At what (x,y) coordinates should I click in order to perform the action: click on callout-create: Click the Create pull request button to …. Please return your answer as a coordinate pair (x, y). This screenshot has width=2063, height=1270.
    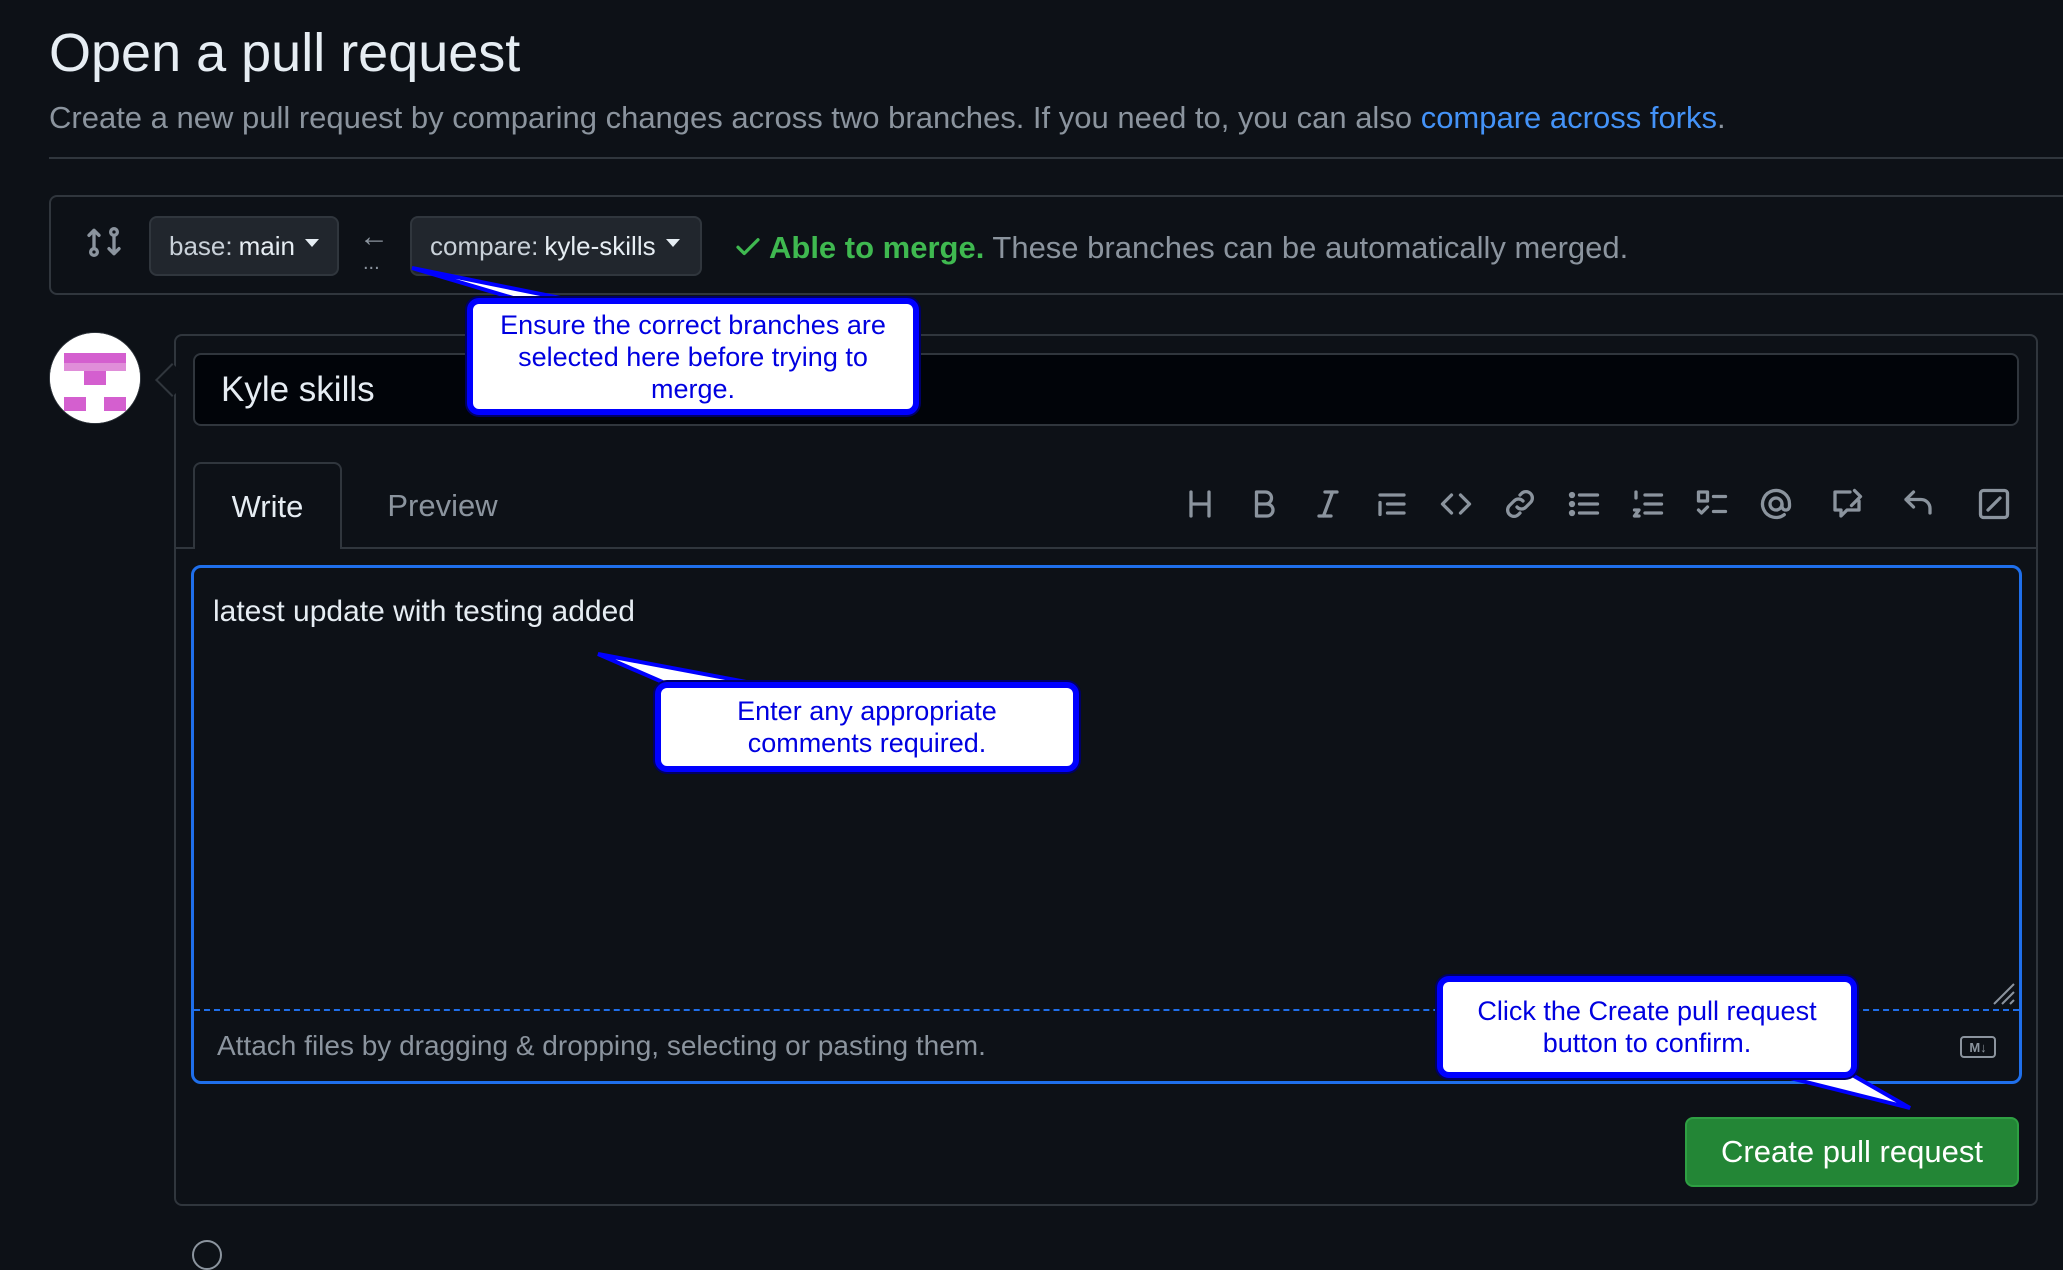
    Looking at the image, I should click on (1647, 1027).